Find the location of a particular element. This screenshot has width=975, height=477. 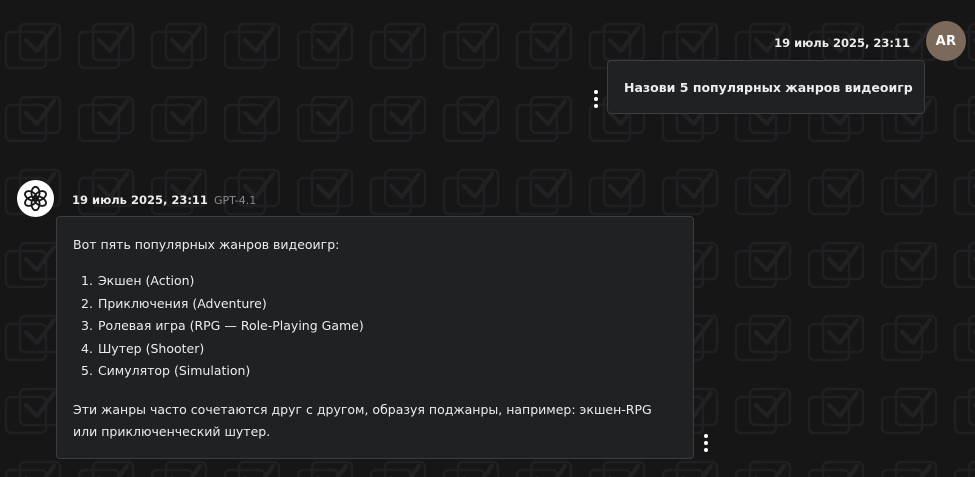

assistant-model-label: GPT-4.1 is located at coordinates (235, 200).